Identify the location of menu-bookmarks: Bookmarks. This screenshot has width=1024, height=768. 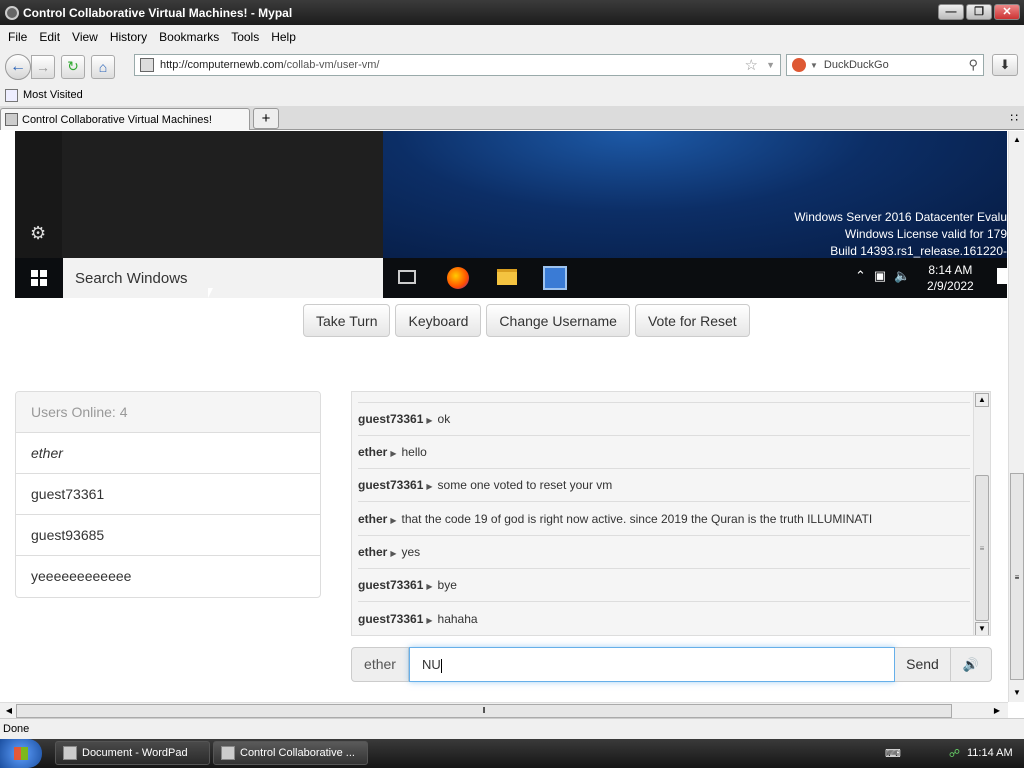
(189, 37).